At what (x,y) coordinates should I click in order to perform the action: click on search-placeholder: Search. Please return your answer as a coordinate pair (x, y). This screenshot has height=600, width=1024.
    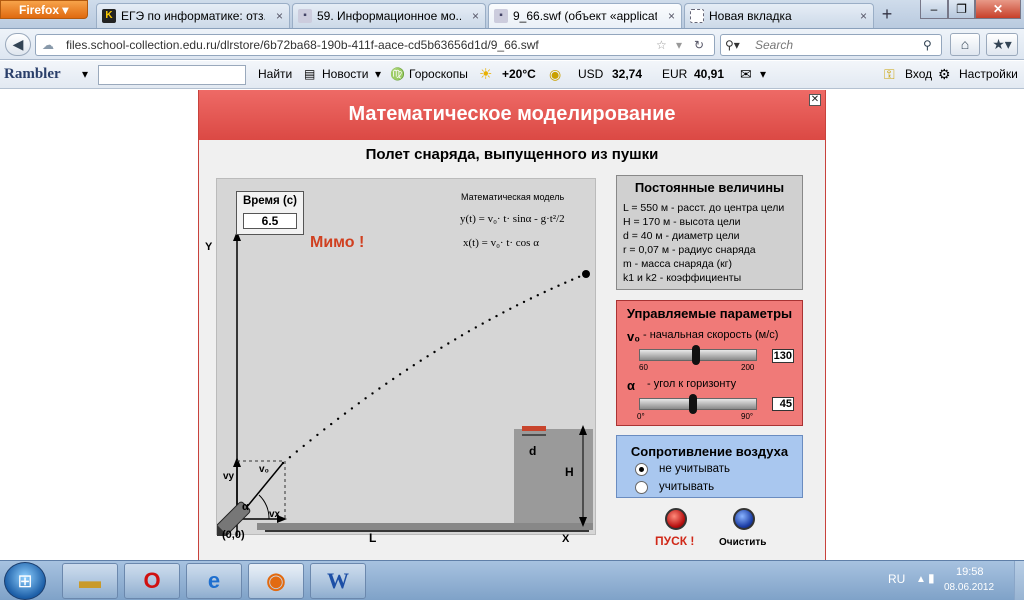
    Looking at the image, I should click on (774, 45).